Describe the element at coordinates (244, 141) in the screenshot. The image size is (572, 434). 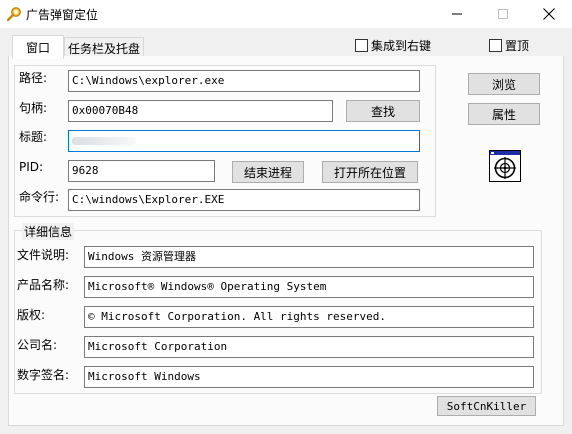
I see `title-field` at that location.